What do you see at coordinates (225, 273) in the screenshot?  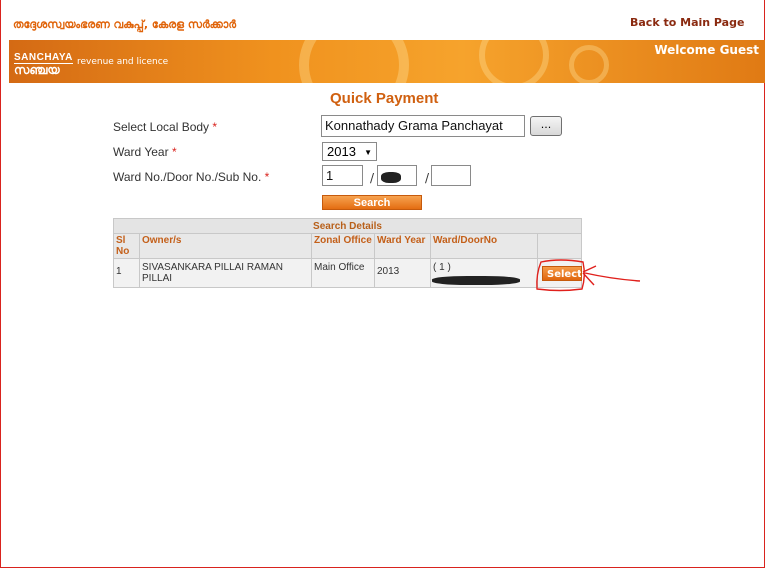 I see `cell-owner: SIVASANKARA PILLAI RAMAN PILLAI` at bounding box center [225, 273].